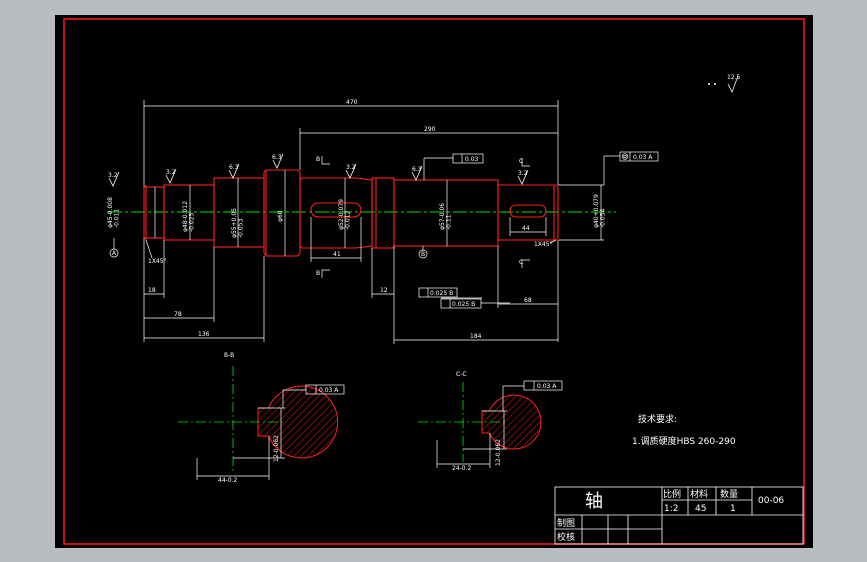  Describe the element at coordinates (657, 419) in the screenshot. I see `tech-requirements-title: 技术要求:` at that location.